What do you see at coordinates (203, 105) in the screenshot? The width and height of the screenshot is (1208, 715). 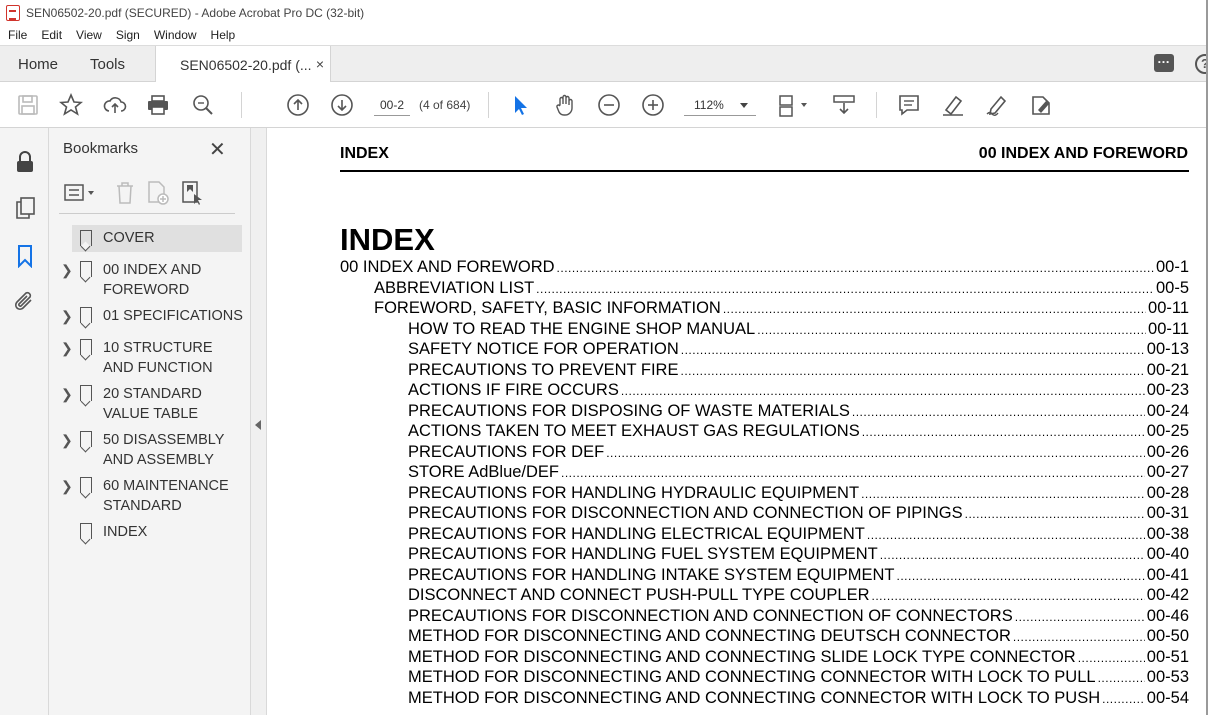 I see `zoom-search-icon` at bounding box center [203, 105].